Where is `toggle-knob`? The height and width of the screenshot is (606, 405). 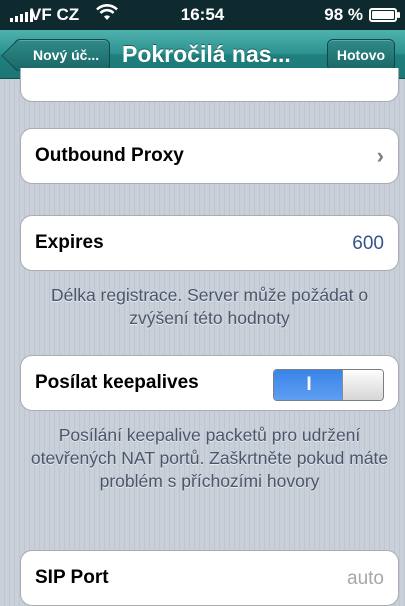 toggle-knob is located at coordinates (362, 385).